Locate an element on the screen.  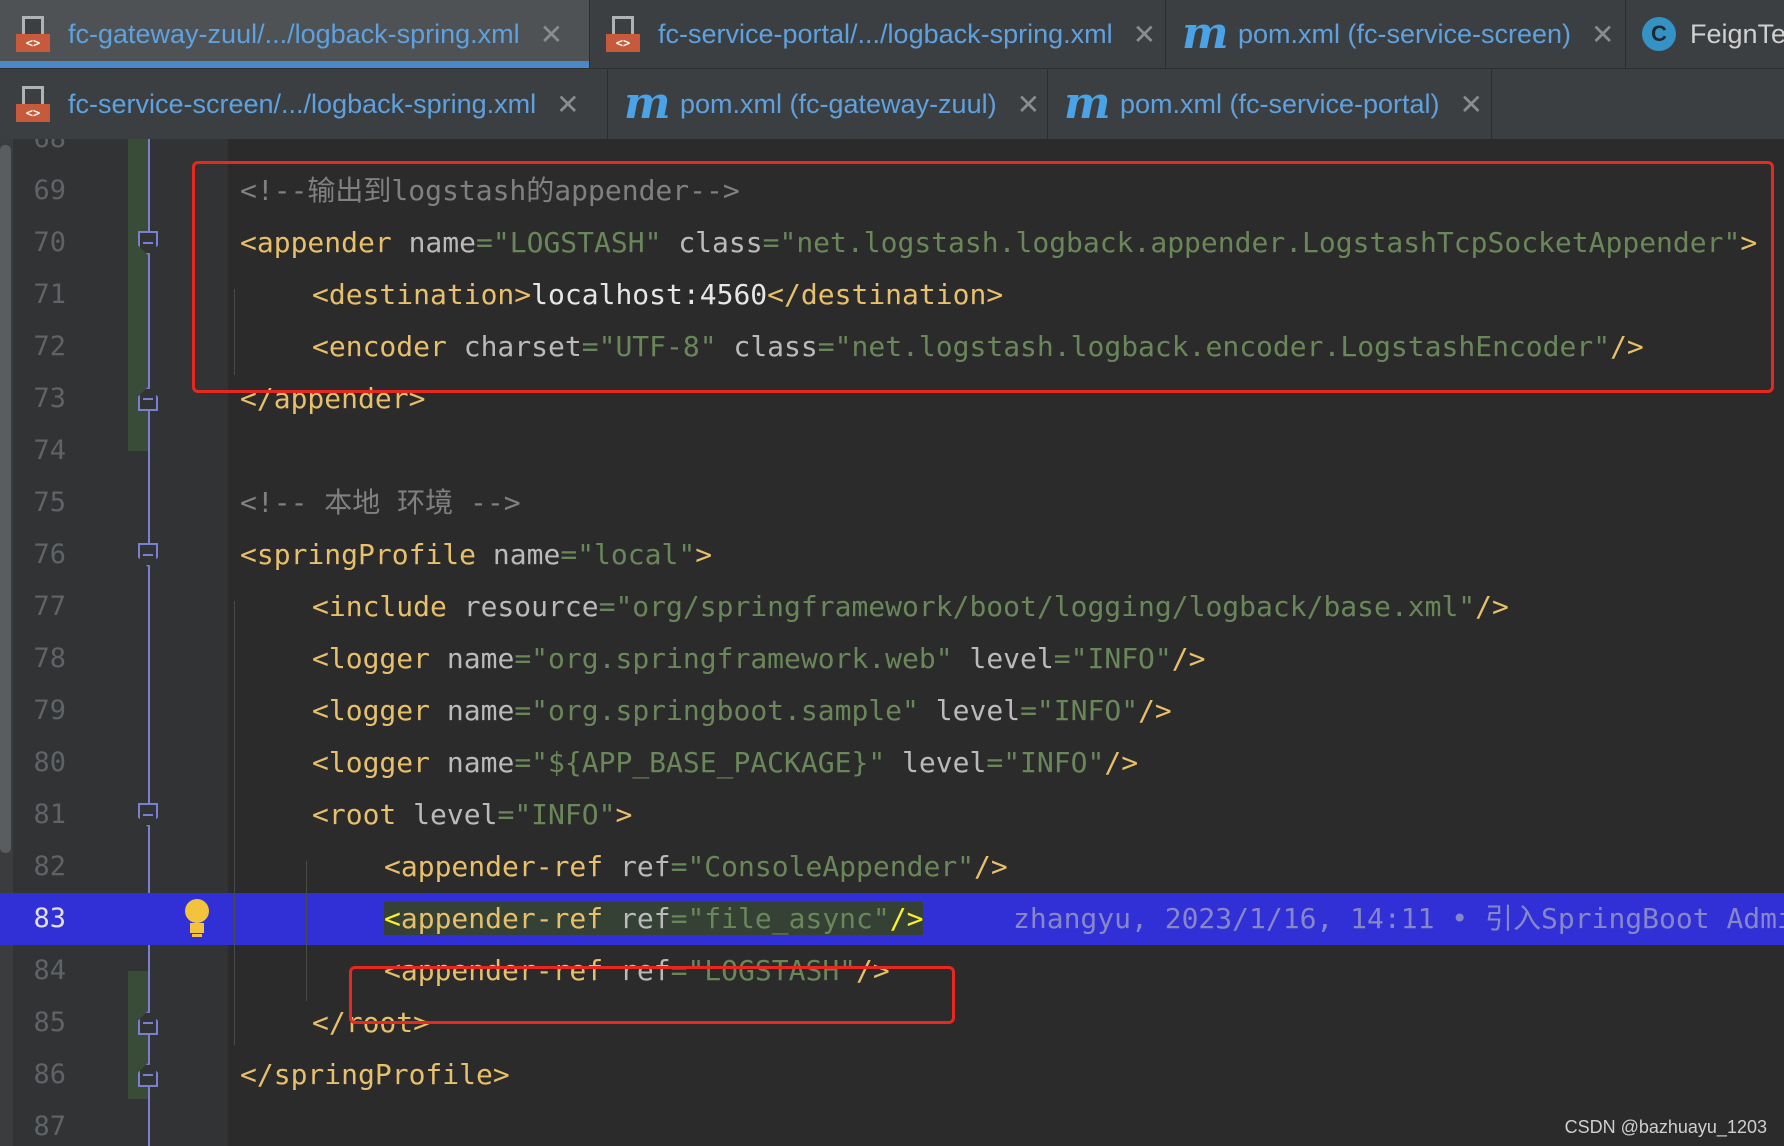
line-number: 71 is located at coordinates (49, 294).